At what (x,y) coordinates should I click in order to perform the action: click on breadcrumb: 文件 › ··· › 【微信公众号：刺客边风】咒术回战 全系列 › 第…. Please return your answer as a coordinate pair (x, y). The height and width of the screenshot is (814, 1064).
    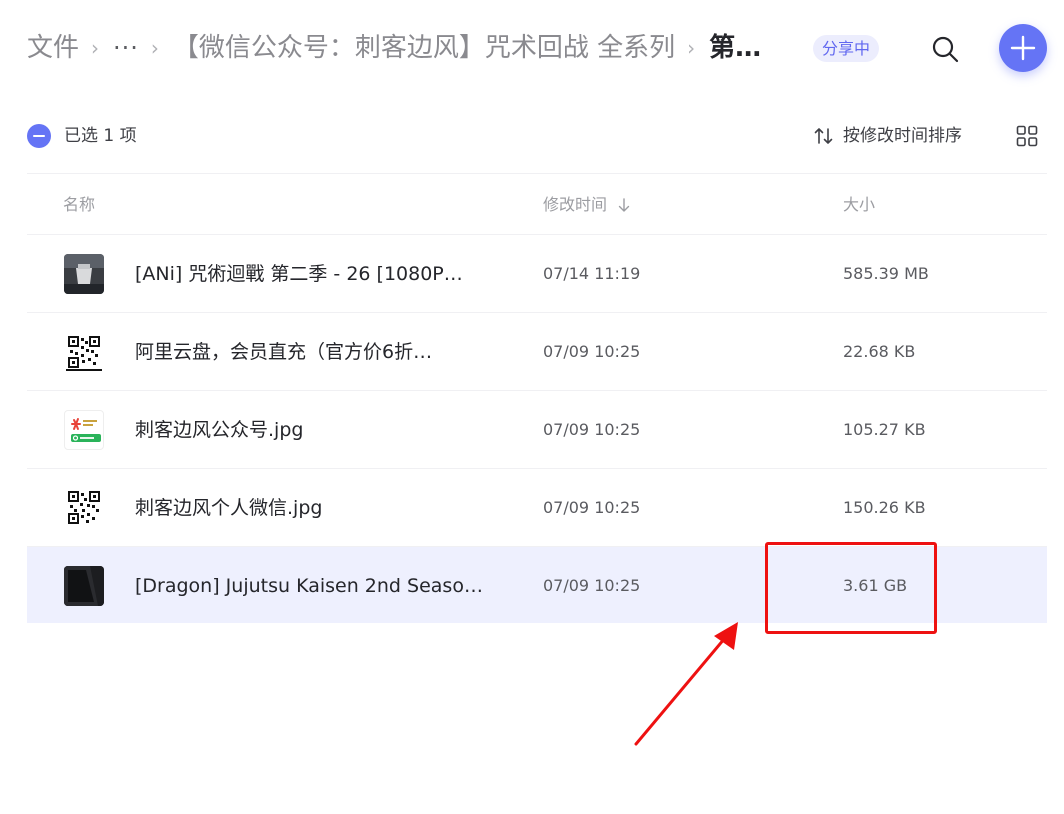
    Looking at the image, I should click on (394, 48).